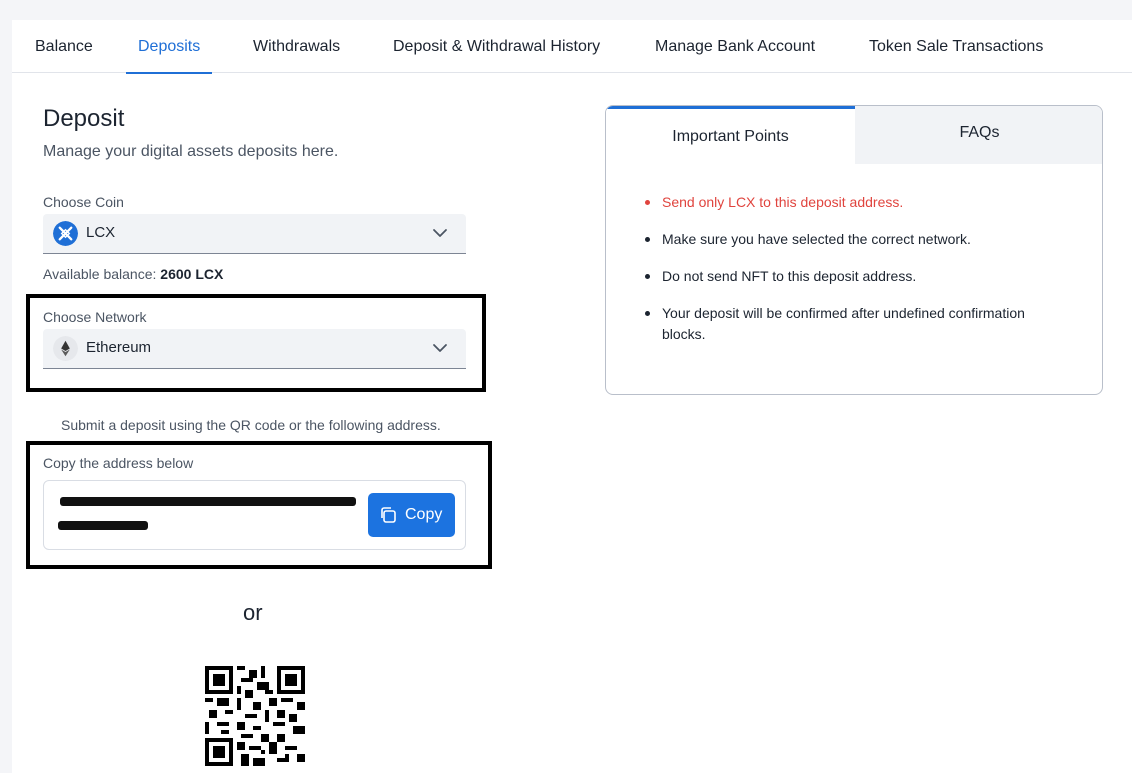  Describe the element at coordinates (852, 202) in the screenshot. I see `list-item: Send only LCX to this deposit address.` at that location.